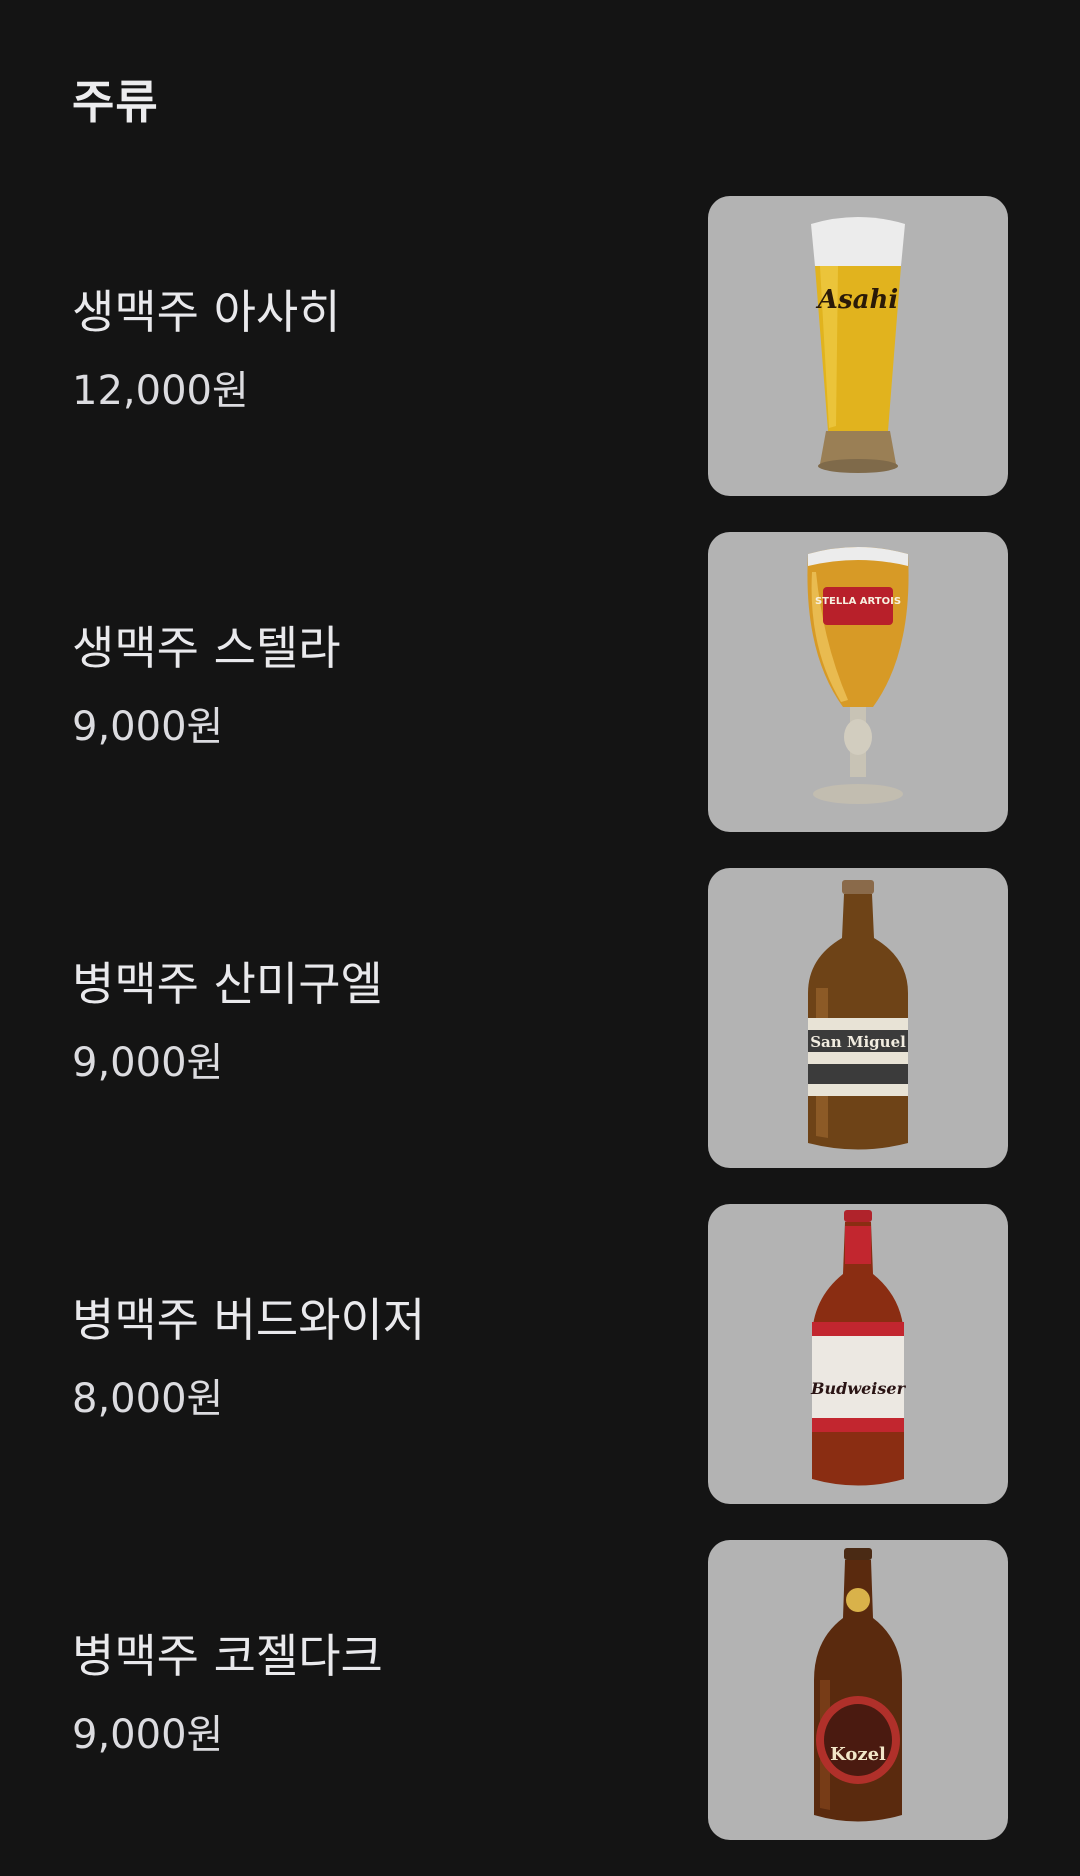 This screenshot has width=1080, height=1876. What do you see at coordinates (858, 1754) in the screenshot?
I see `item-label: Kozel` at bounding box center [858, 1754].